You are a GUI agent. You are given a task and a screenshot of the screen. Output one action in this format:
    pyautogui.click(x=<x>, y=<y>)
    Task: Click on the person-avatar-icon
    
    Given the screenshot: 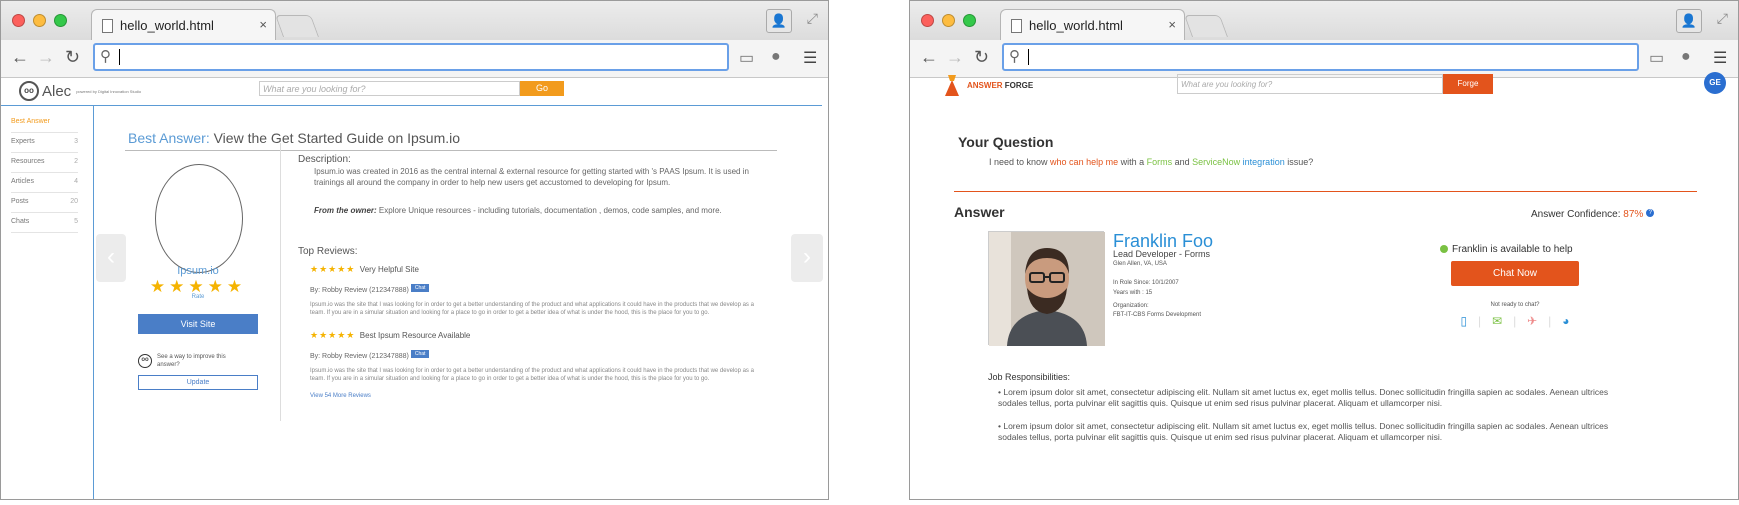 What is the action you would take?
    pyautogui.click(x=1047, y=289)
    